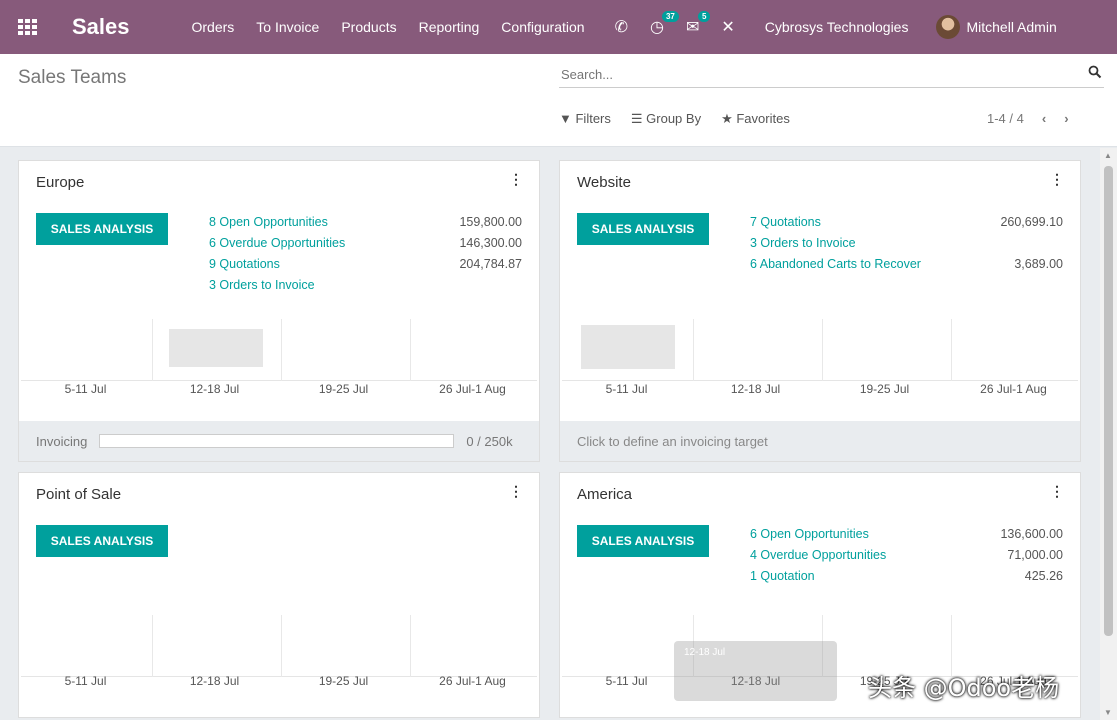 The width and height of the screenshot is (1117, 720). I want to click on debug-tools-icon: ✕, so click(727, 27).